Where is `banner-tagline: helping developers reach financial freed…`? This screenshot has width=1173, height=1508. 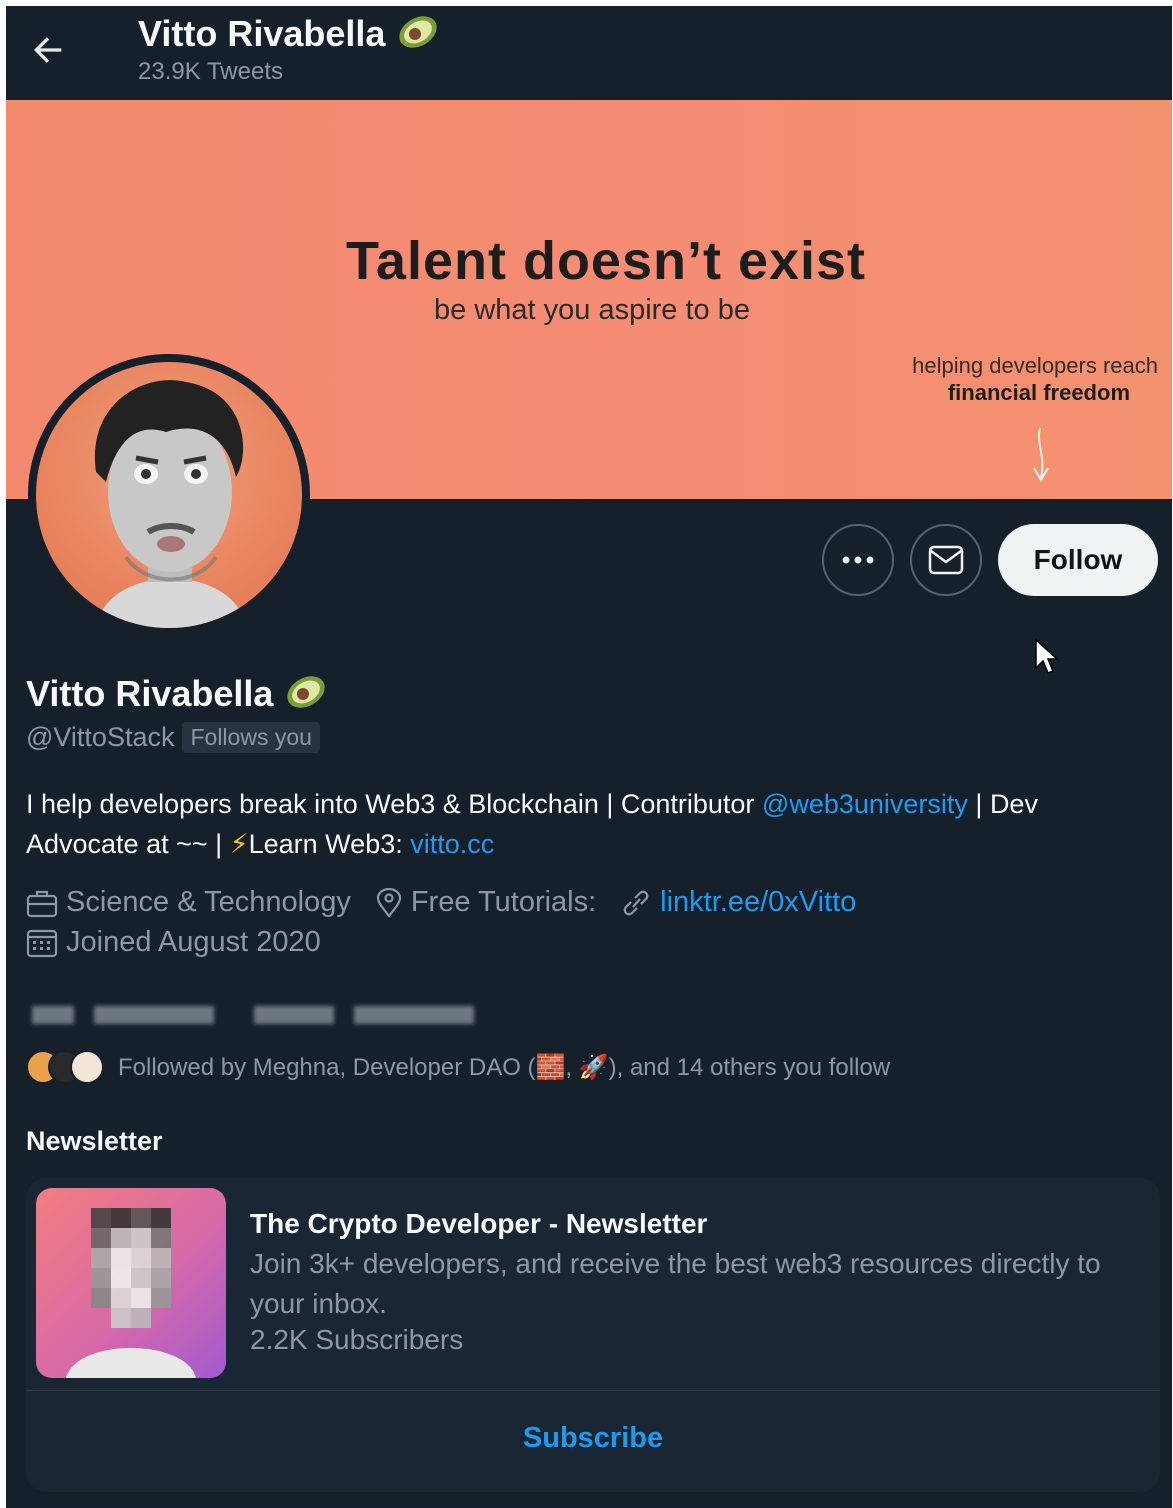
banner-tagline: helping developers reach financial freed… is located at coordinates (1035, 379).